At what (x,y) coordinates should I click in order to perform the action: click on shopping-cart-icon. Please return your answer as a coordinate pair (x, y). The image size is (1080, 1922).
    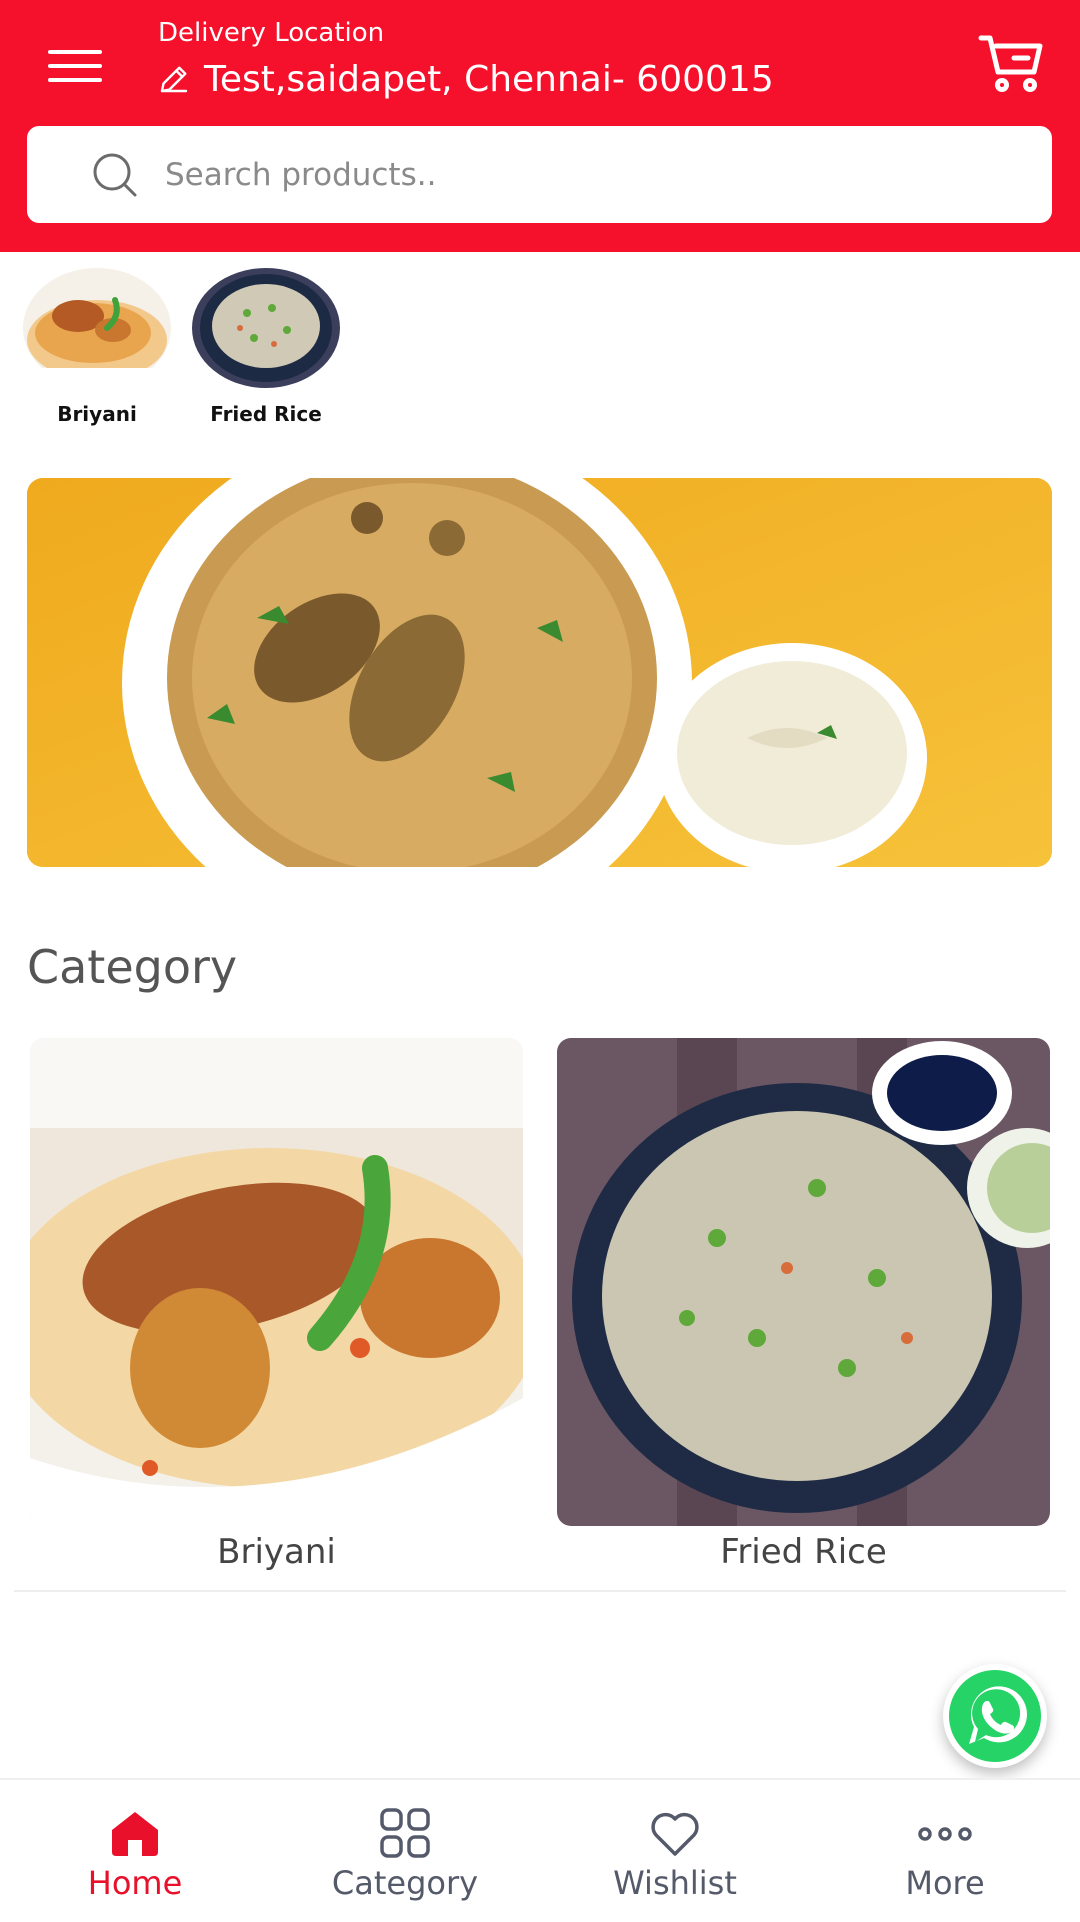
    Looking at the image, I should click on (1010, 63).